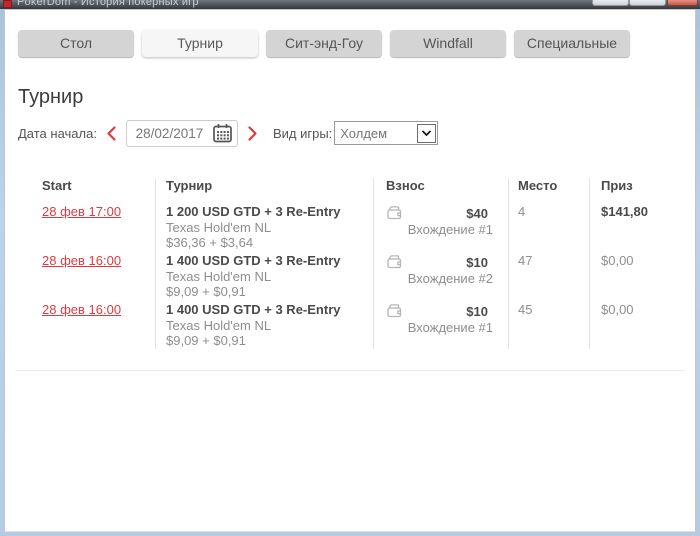  I want to click on page-title: Турнир, so click(51, 97).